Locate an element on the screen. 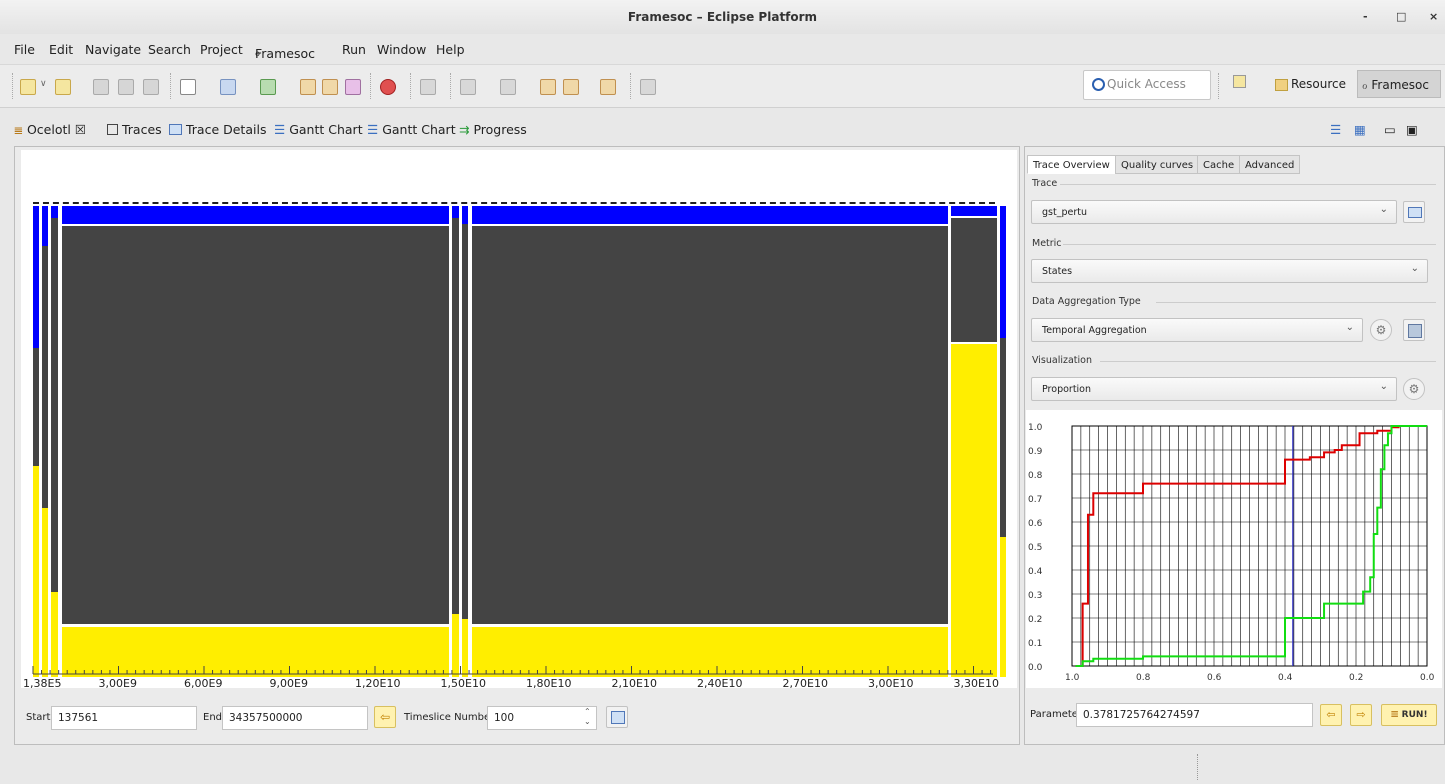  trace-export-icon is located at coordinates (330, 87).